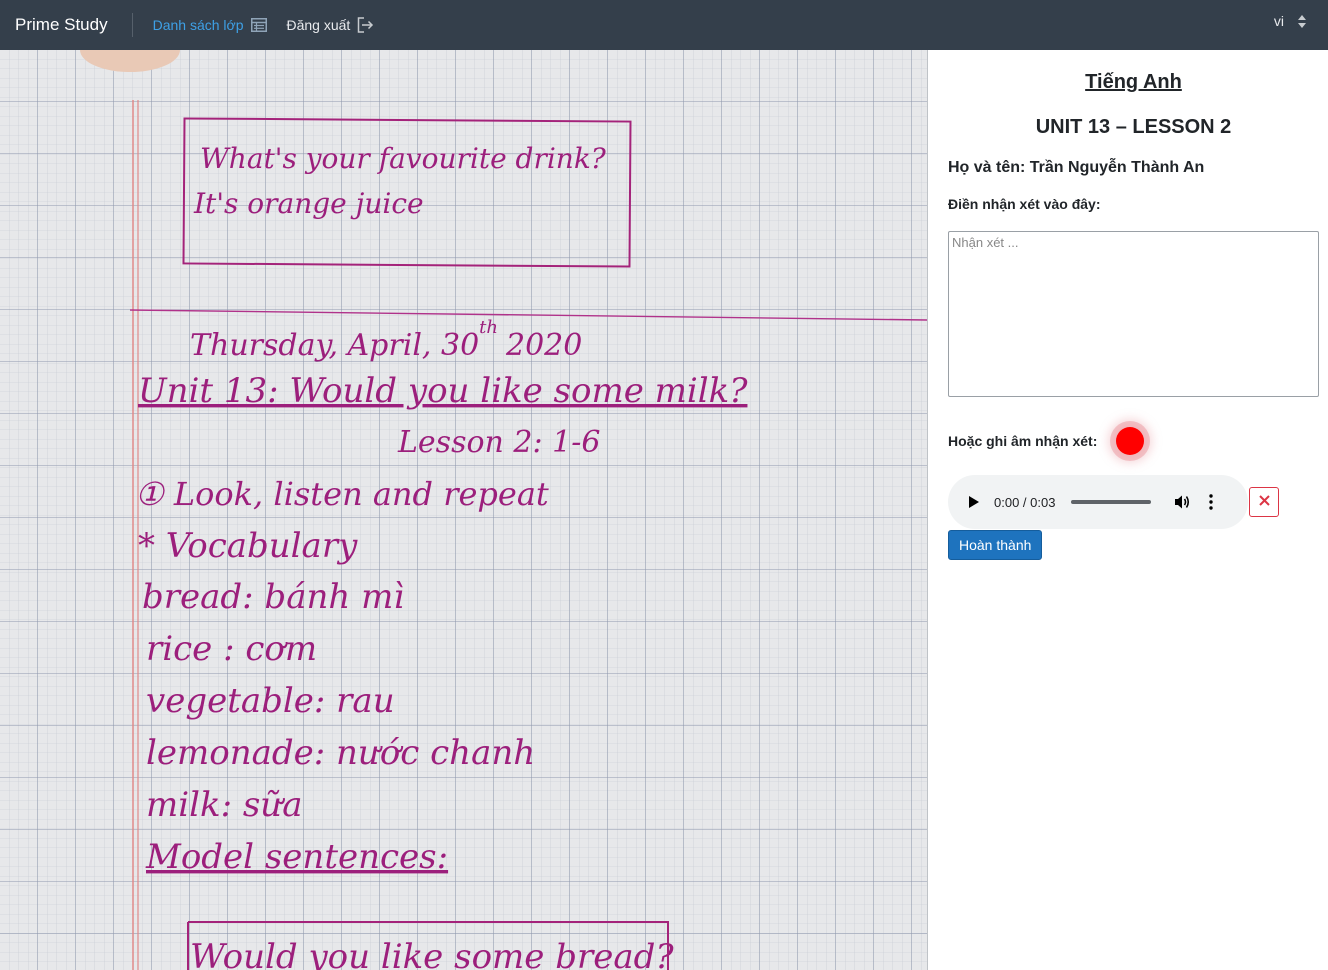  Describe the element at coordinates (498, 442) in the screenshot. I see `lesson-label: Lesson 2: 1-6` at that location.